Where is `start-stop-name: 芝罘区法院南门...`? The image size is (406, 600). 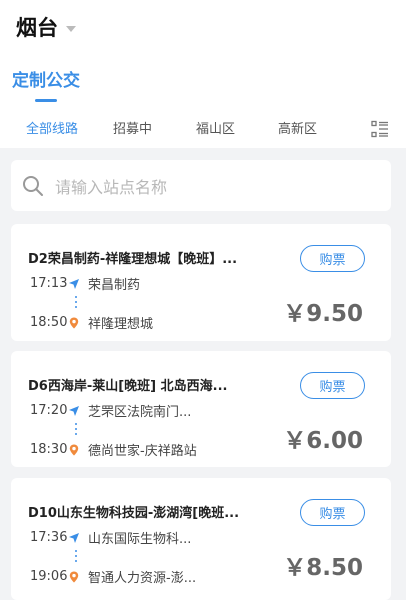 start-stop-name: 芝罘区法院南门... is located at coordinates (140, 412).